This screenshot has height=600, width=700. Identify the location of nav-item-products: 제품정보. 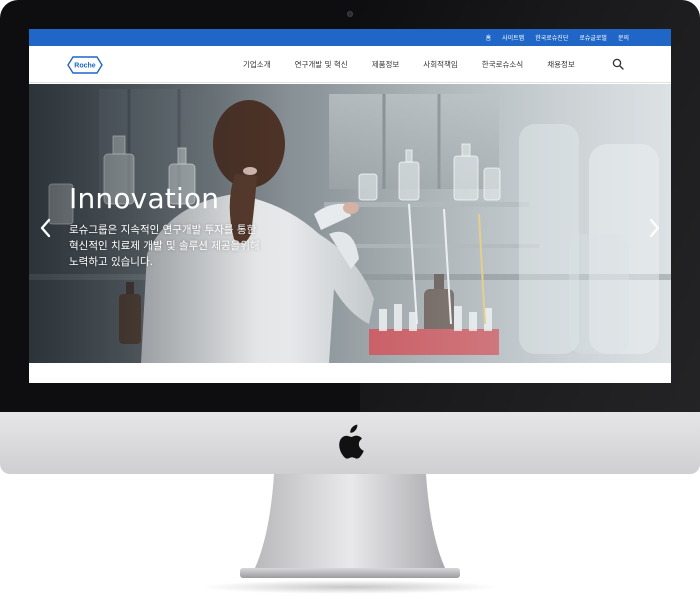
(386, 64).